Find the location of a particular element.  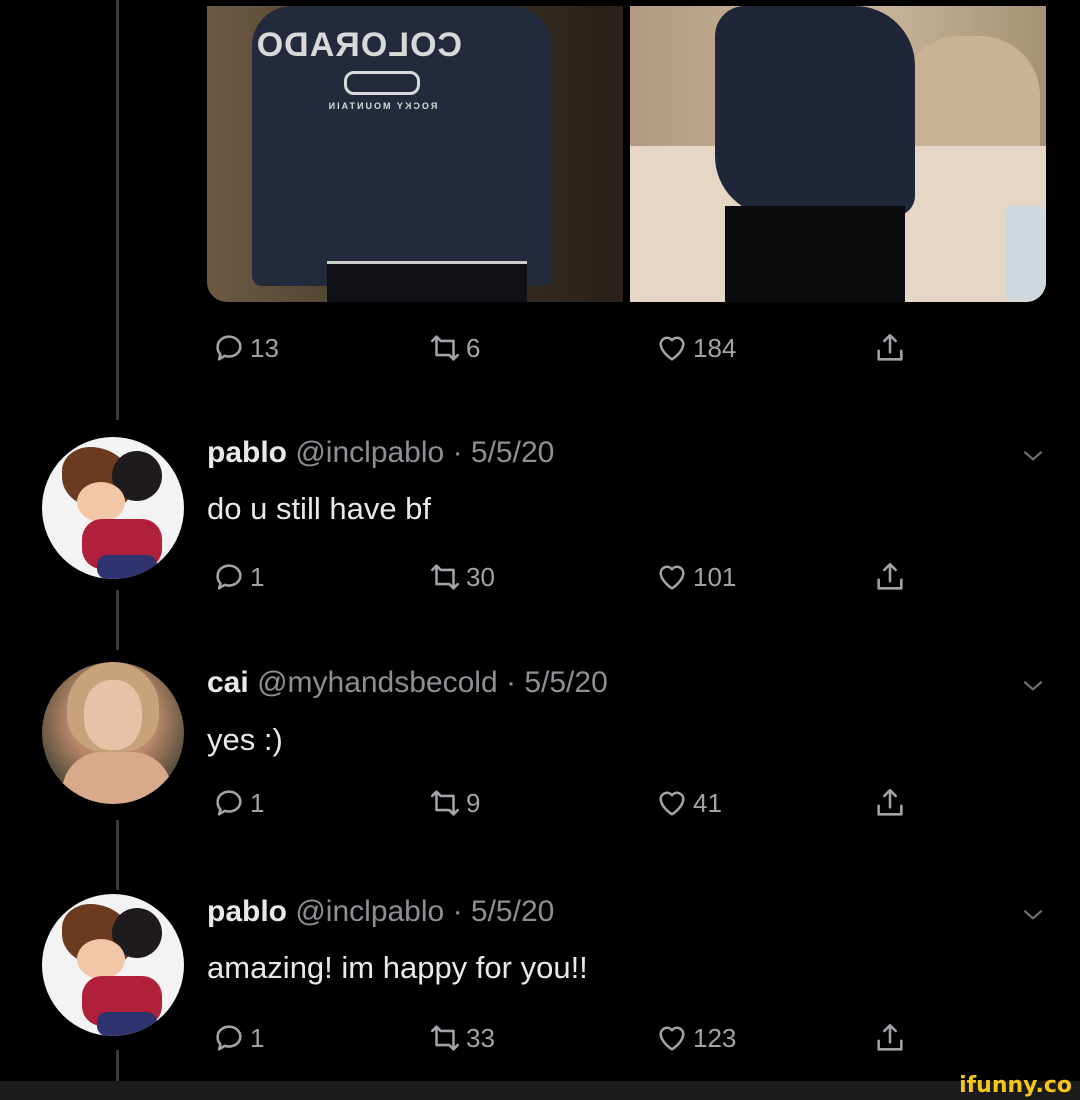

retweet-button: 9 is located at coordinates (454, 803).